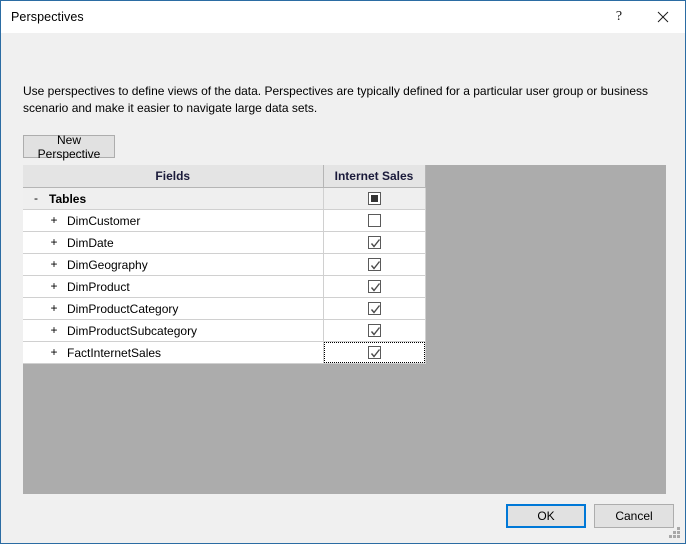  I want to click on question-mark-icon: ?, so click(619, 16).